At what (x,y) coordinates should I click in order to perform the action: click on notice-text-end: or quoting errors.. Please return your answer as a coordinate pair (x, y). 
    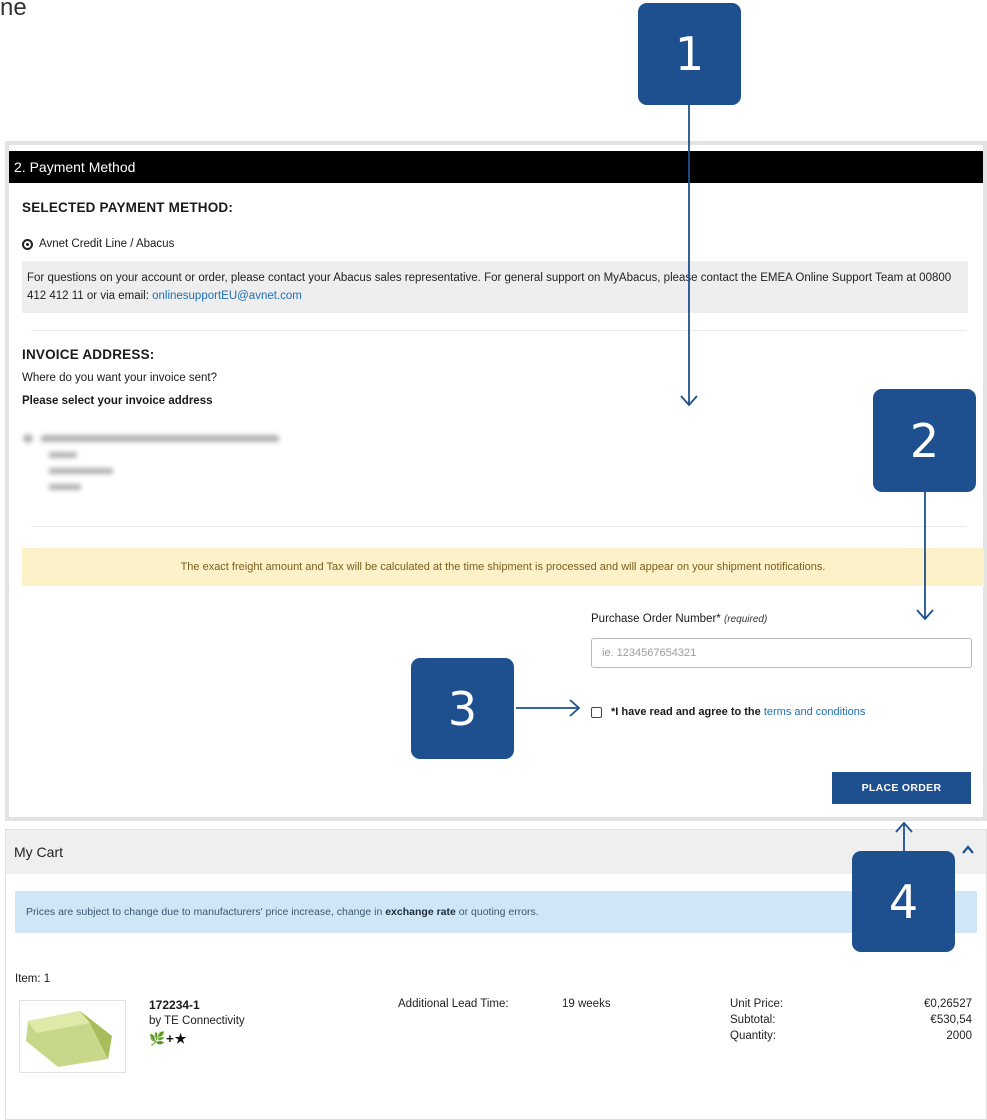
    Looking at the image, I should click on (497, 912).